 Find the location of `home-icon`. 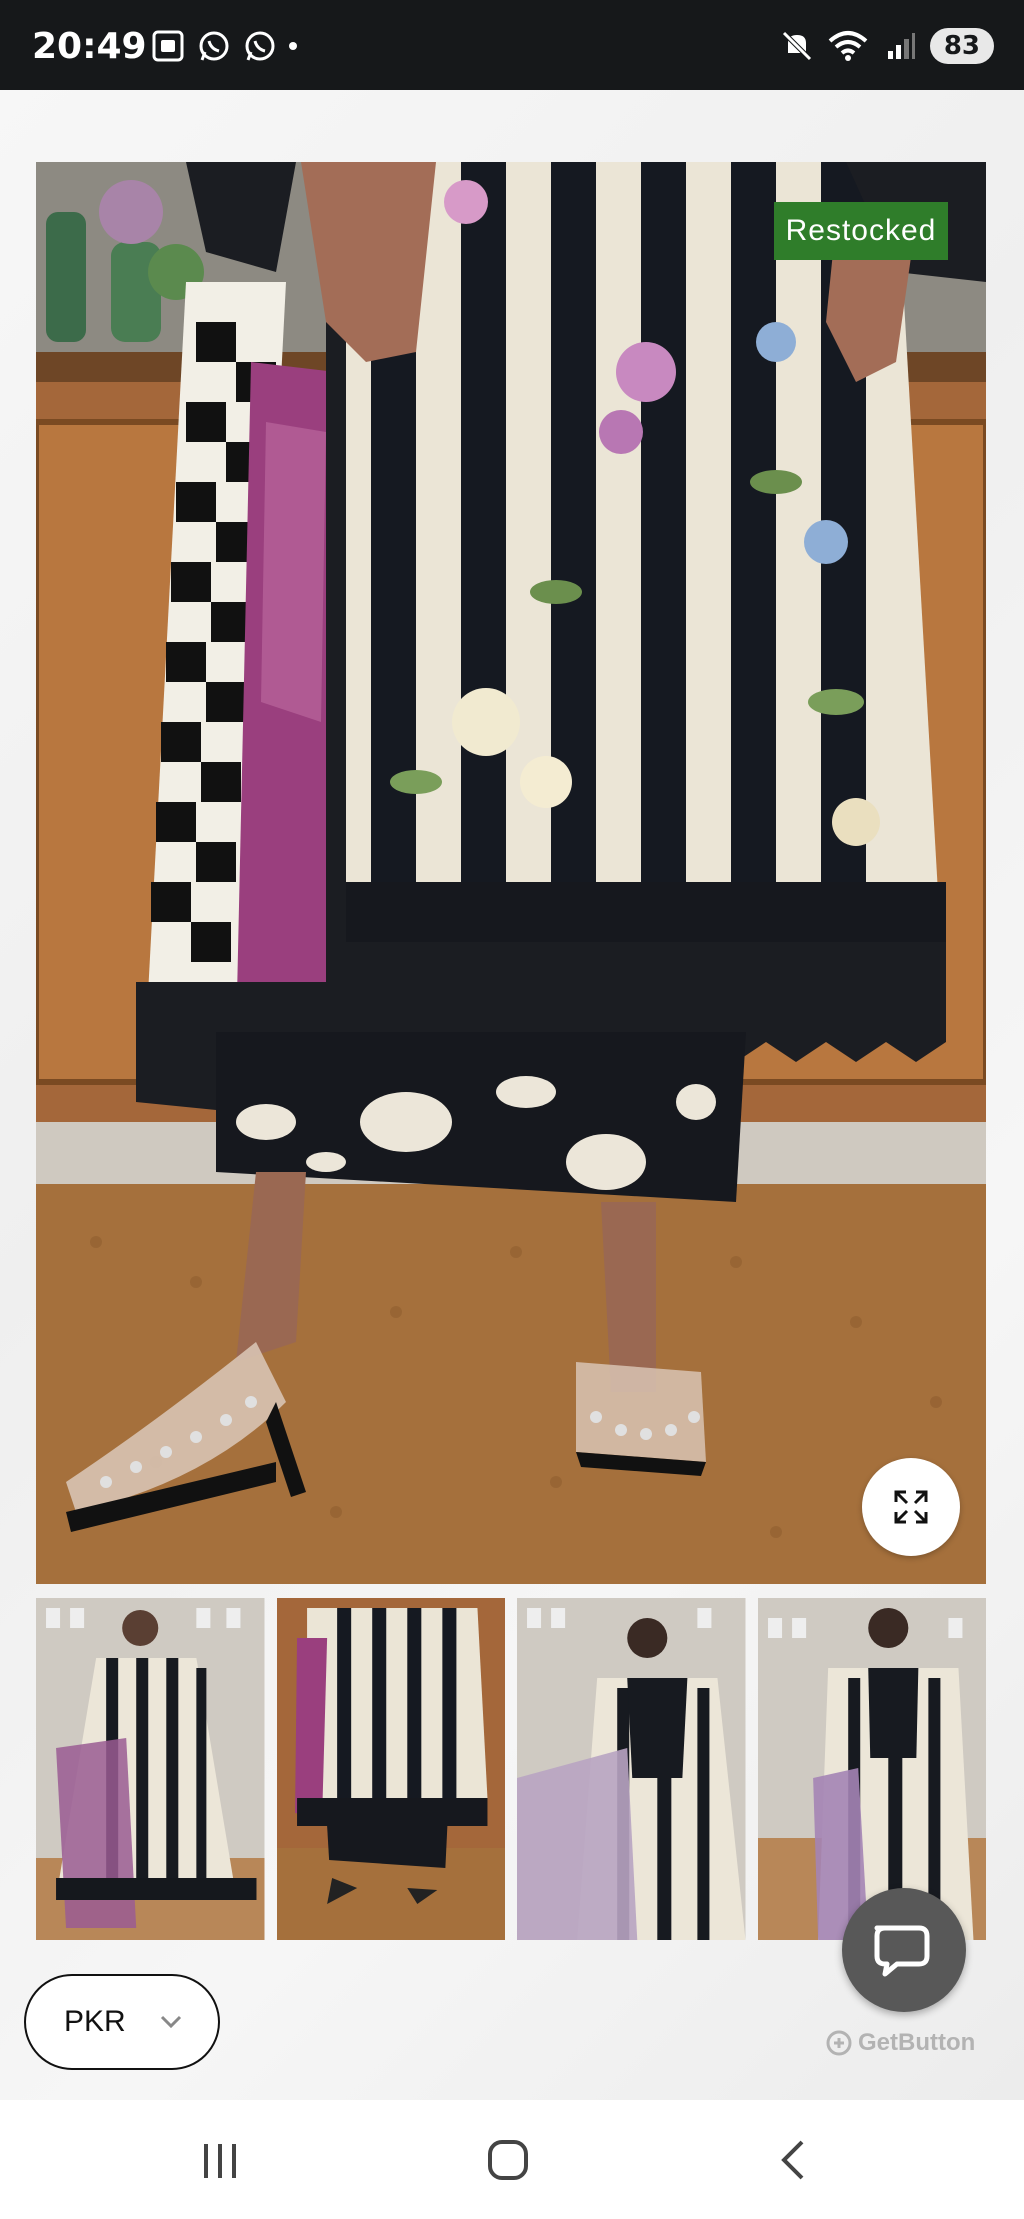

home-icon is located at coordinates (508, 2160).